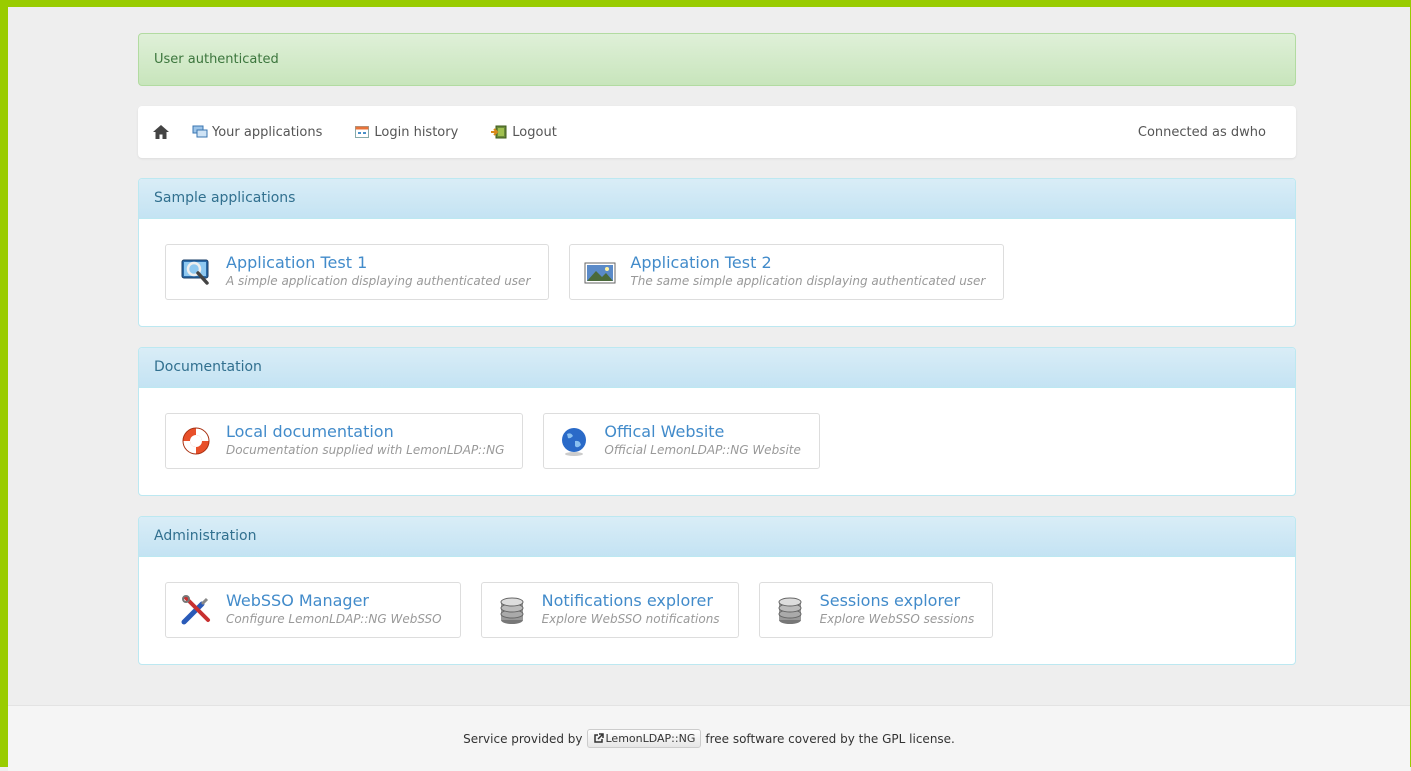  What do you see at coordinates (701, 262) in the screenshot?
I see `app-title: Application Test 2` at bounding box center [701, 262].